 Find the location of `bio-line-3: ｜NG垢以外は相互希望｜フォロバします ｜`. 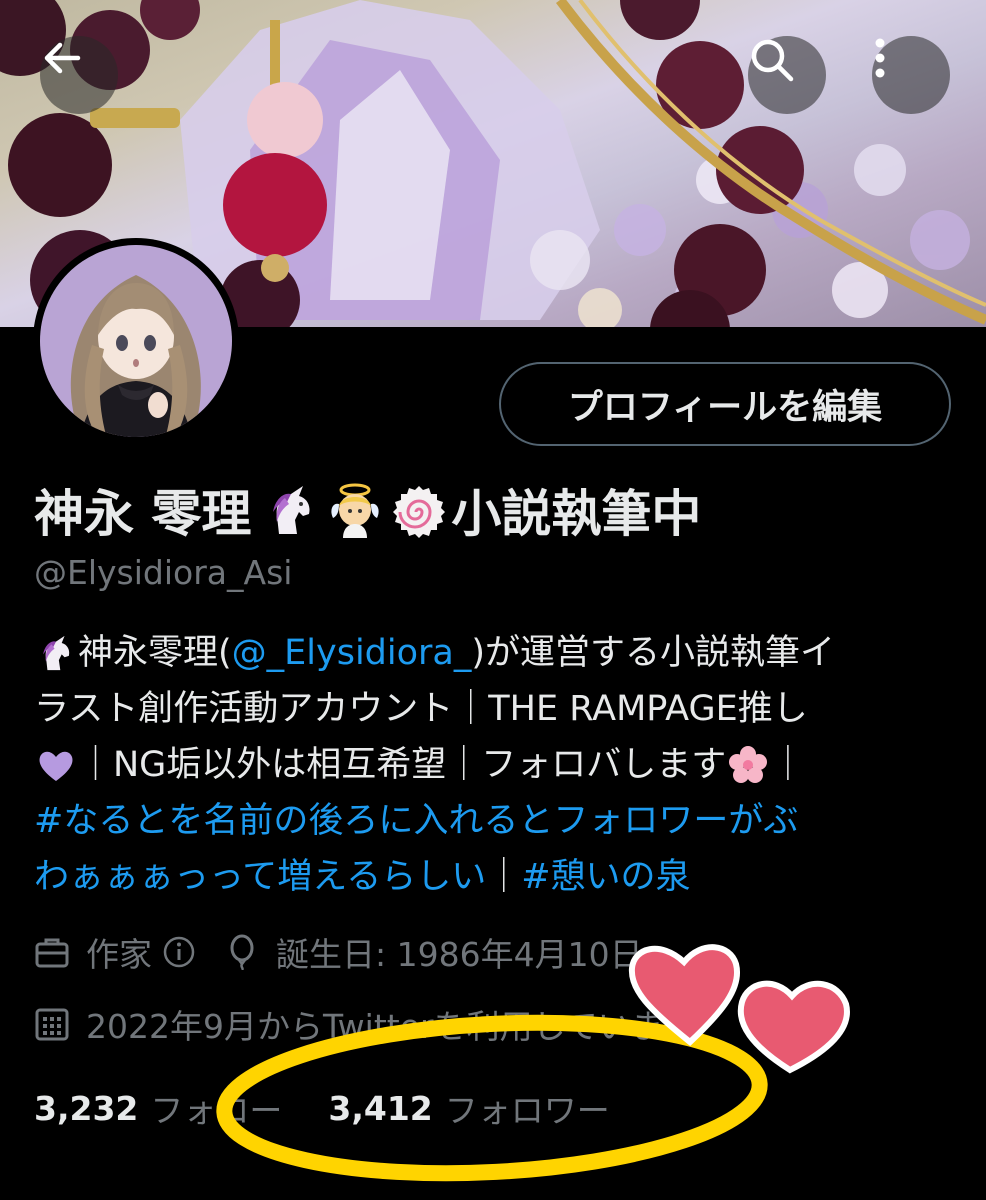

bio-line-3: ｜NG垢以外は相互希望｜フォロバします ｜ is located at coordinates (489, 765).